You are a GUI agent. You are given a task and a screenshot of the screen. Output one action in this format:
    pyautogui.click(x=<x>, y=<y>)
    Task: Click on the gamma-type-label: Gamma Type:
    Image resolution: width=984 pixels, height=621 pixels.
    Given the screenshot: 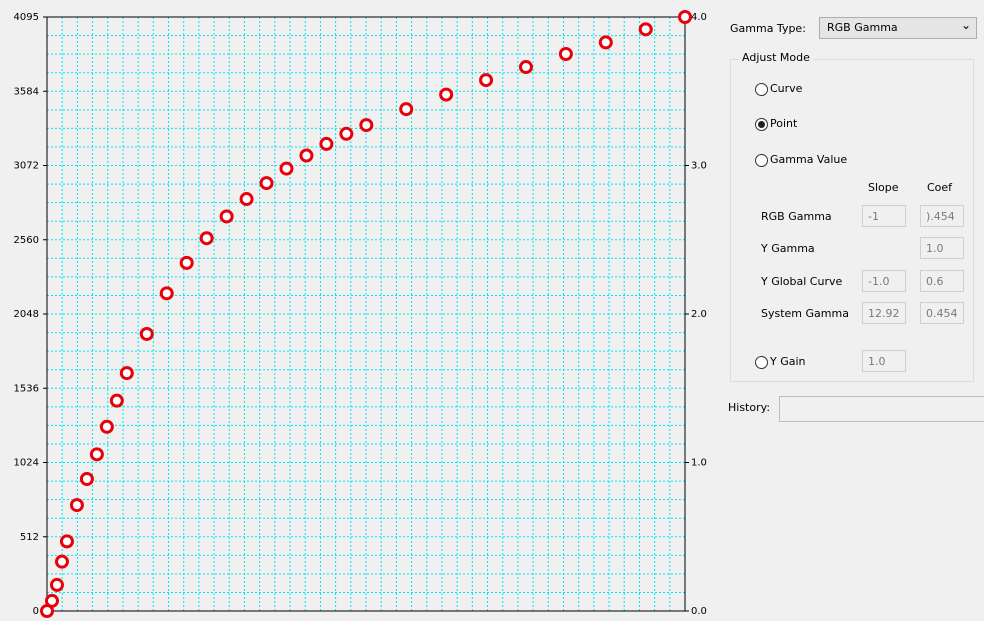 What is the action you would take?
    pyautogui.click(x=768, y=28)
    